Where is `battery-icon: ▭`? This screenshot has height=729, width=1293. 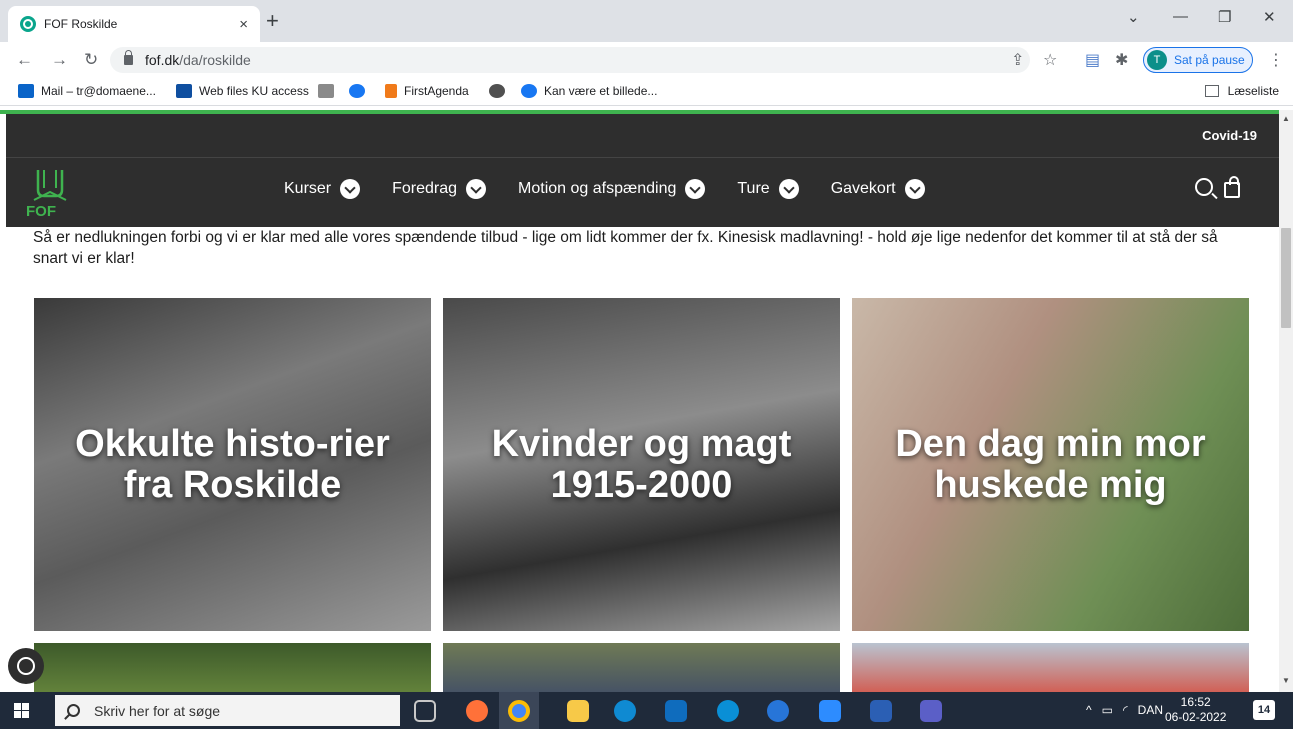 battery-icon: ▭ is located at coordinates (1107, 710).